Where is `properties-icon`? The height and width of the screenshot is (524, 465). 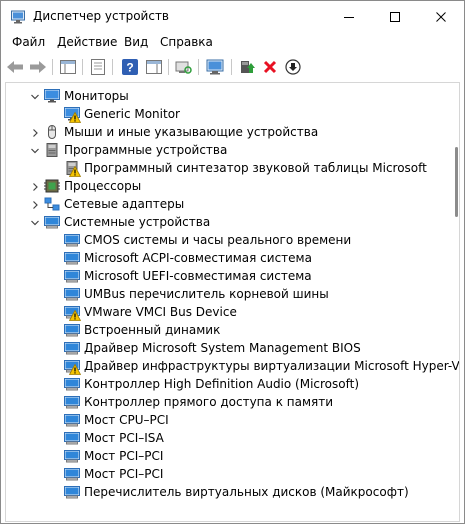 properties-icon is located at coordinates (98, 67).